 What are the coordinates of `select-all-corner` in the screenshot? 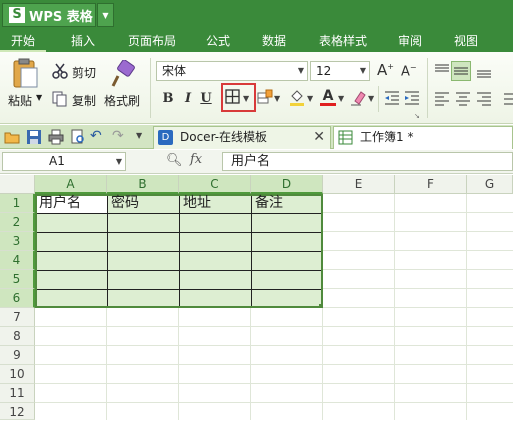 It's located at (17, 184).